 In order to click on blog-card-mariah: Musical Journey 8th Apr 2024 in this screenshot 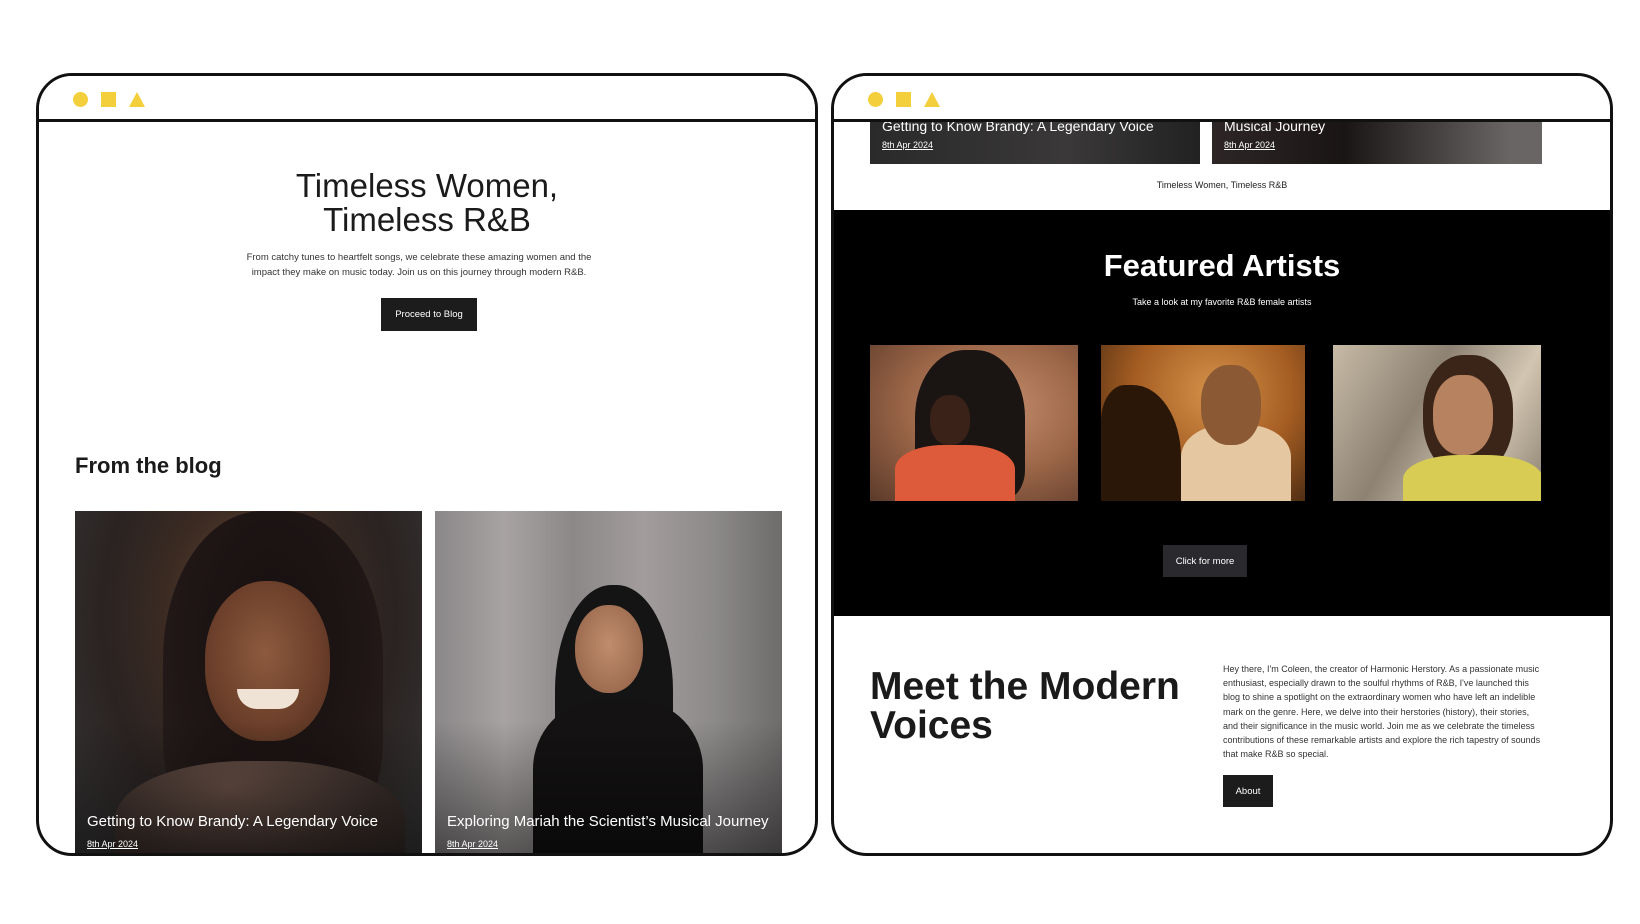, I will do `click(1377, 143)`.